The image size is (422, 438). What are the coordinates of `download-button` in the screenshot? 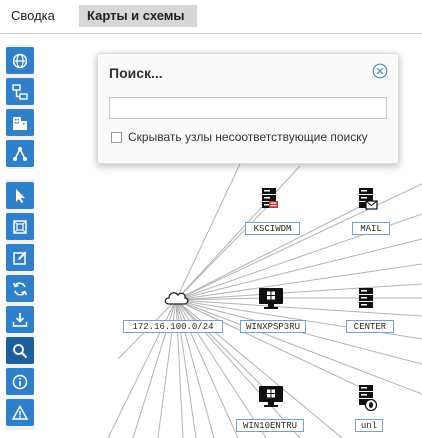 It's located at (20, 319).